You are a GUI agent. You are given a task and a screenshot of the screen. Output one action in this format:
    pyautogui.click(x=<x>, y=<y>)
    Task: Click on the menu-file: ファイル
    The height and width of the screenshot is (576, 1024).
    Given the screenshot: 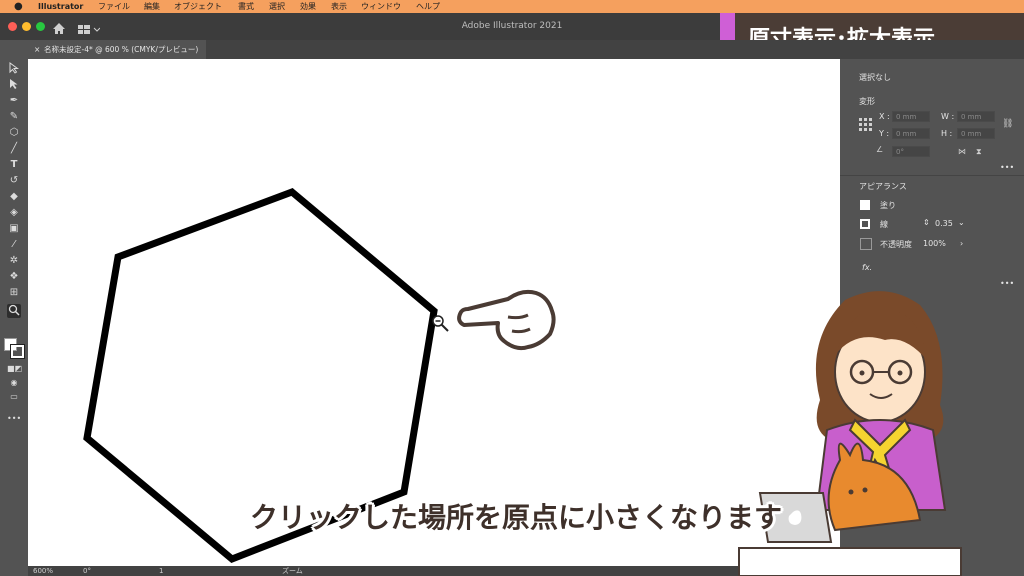 What is the action you would take?
    pyautogui.click(x=114, y=6)
    